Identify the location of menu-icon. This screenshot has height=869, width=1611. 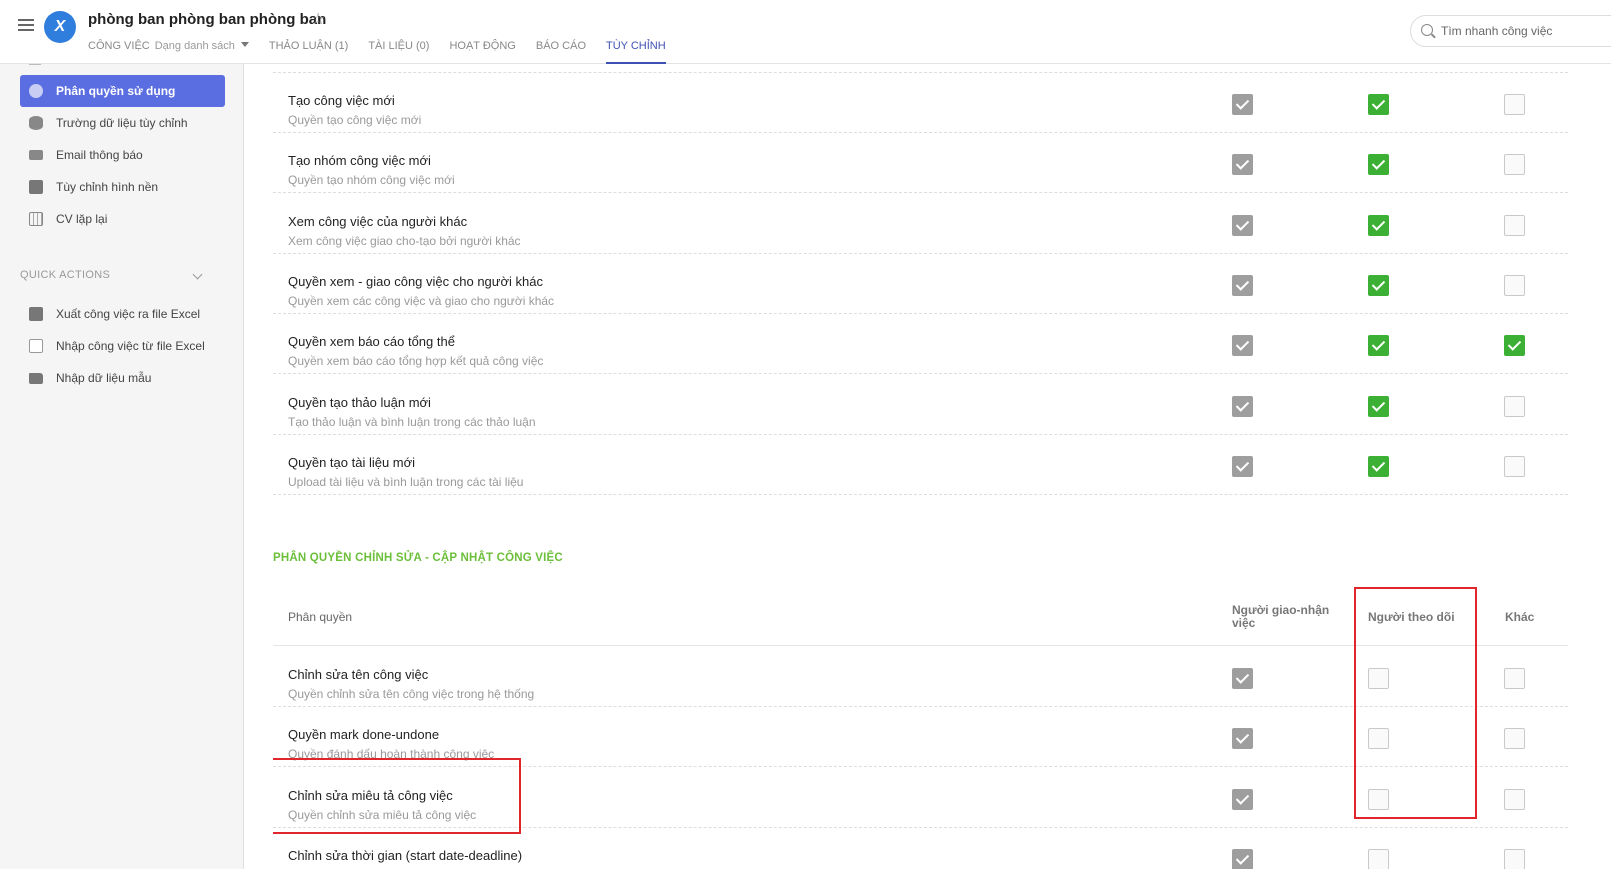
(26, 26).